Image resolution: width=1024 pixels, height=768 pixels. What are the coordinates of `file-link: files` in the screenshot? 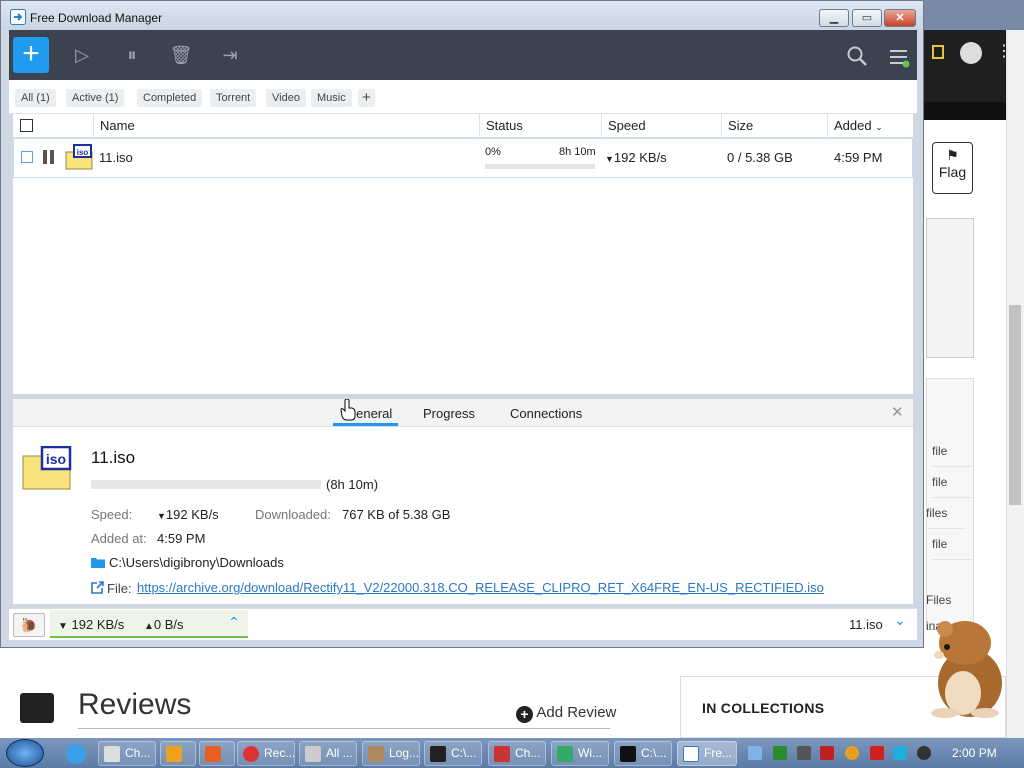 It's located at (946, 517).